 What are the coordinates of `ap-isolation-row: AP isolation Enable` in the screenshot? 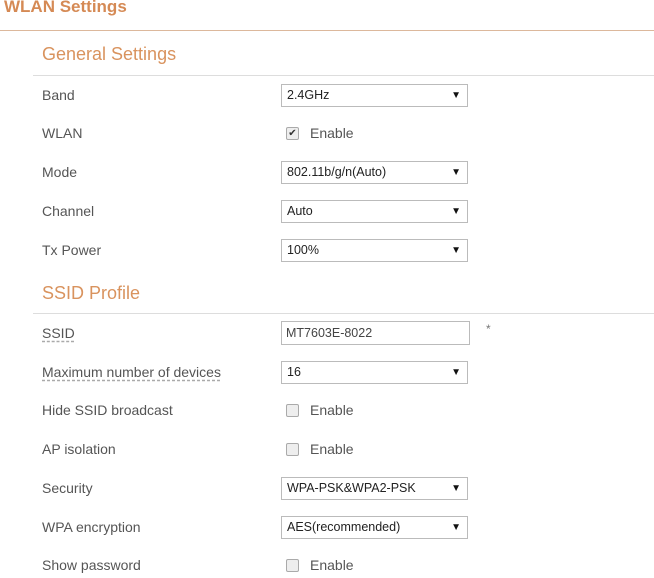 It's located at (342, 449).